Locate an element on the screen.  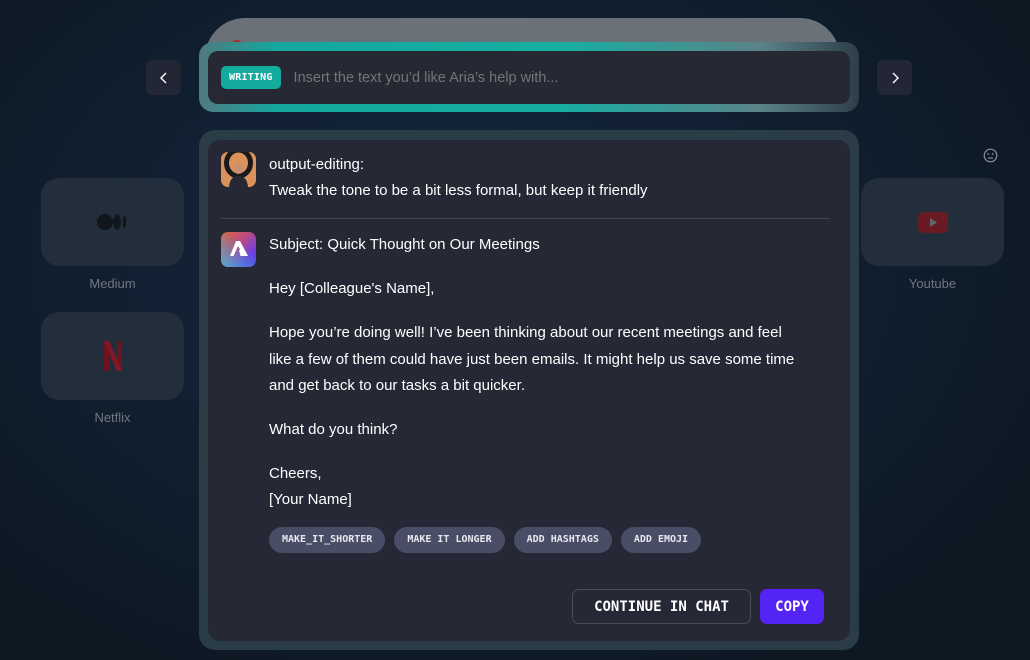
netflix-icon is located at coordinates (112, 356).